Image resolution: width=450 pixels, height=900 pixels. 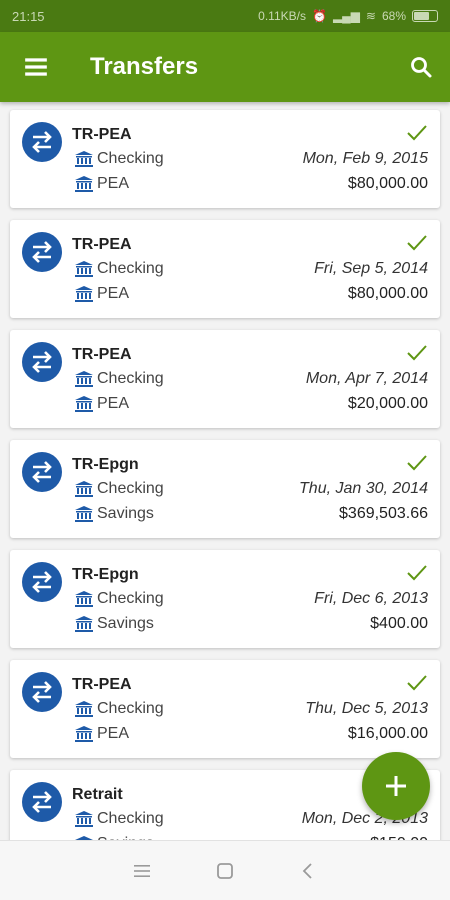 I want to click on status-bar: 21:15 0.11KB/s ⏰ ▂▄▆ ≋ 68%, so click(x=225, y=16).